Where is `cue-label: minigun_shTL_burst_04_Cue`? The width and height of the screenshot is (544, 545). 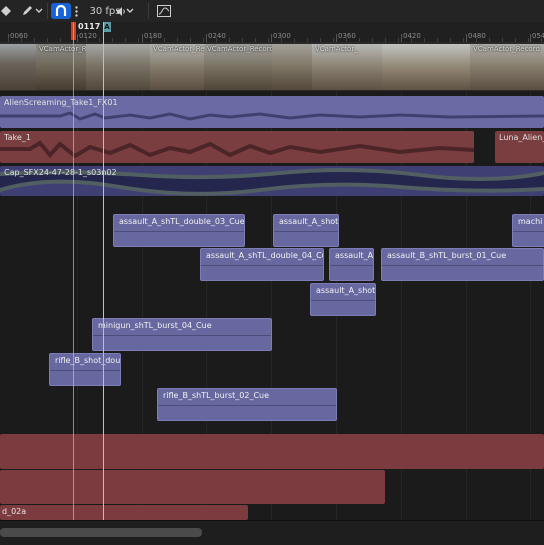 cue-label: minigun_shTL_burst_04_Cue is located at coordinates (155, 325).